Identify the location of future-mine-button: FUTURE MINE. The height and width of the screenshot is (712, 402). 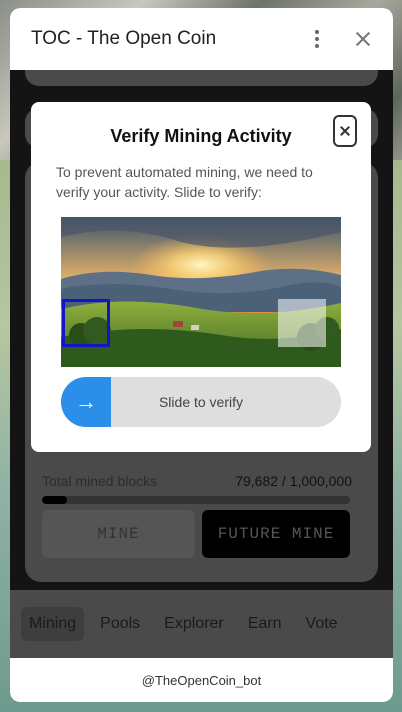
(276, 534).